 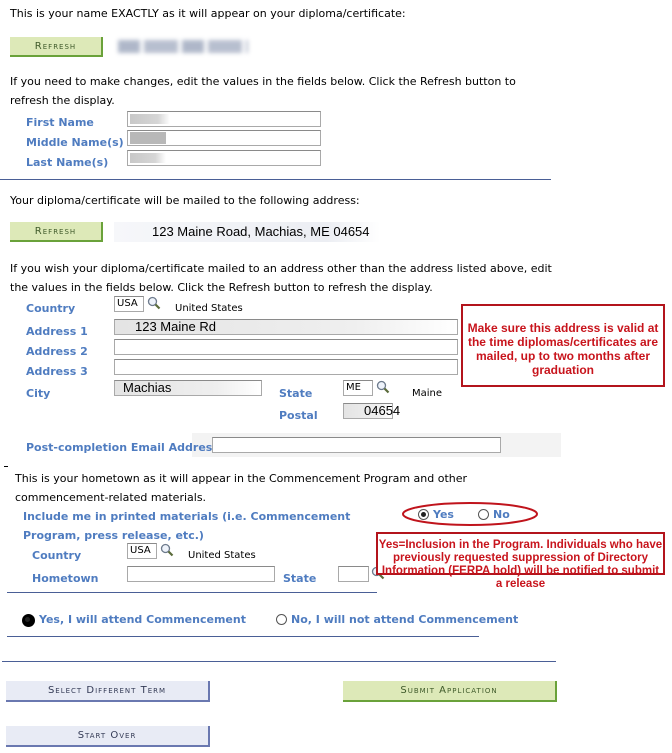 What do you see at coordinates (56, 232) in the screenshot?
I see `refresh-address-button: Refresh` at bounding box center [56, 232].